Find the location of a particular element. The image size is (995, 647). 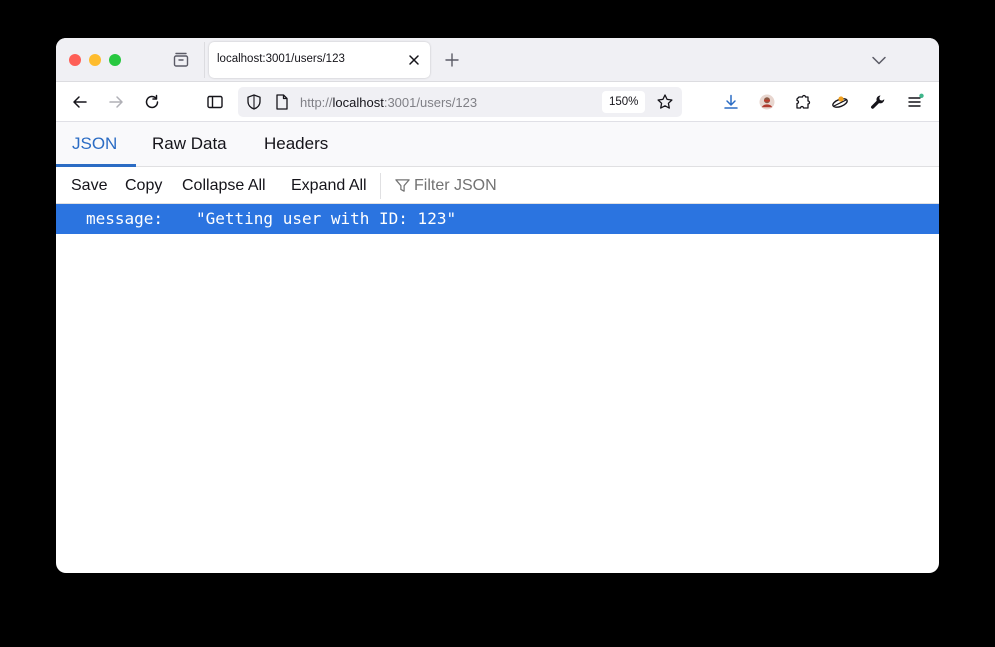

zoom-level-badge: 150% is located at coordinates (624, 102).